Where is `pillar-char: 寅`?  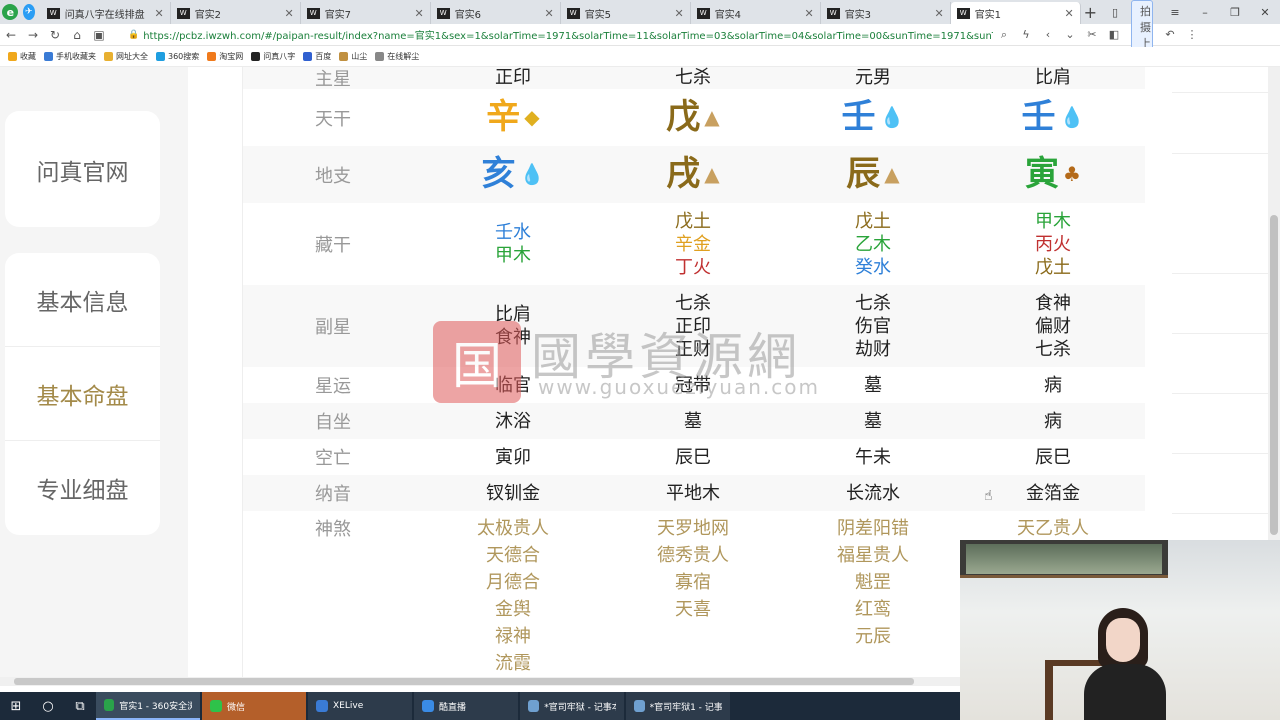
pillar-char: 寅 is located at coordinates (1042, 174).